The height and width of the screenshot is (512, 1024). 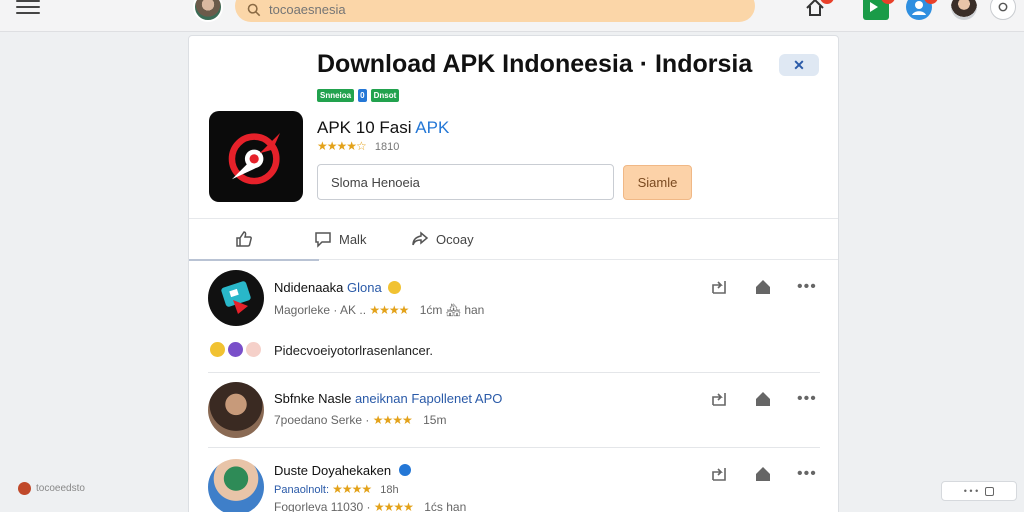 I want to click on reaction-icons, so click(x=235, y=349).